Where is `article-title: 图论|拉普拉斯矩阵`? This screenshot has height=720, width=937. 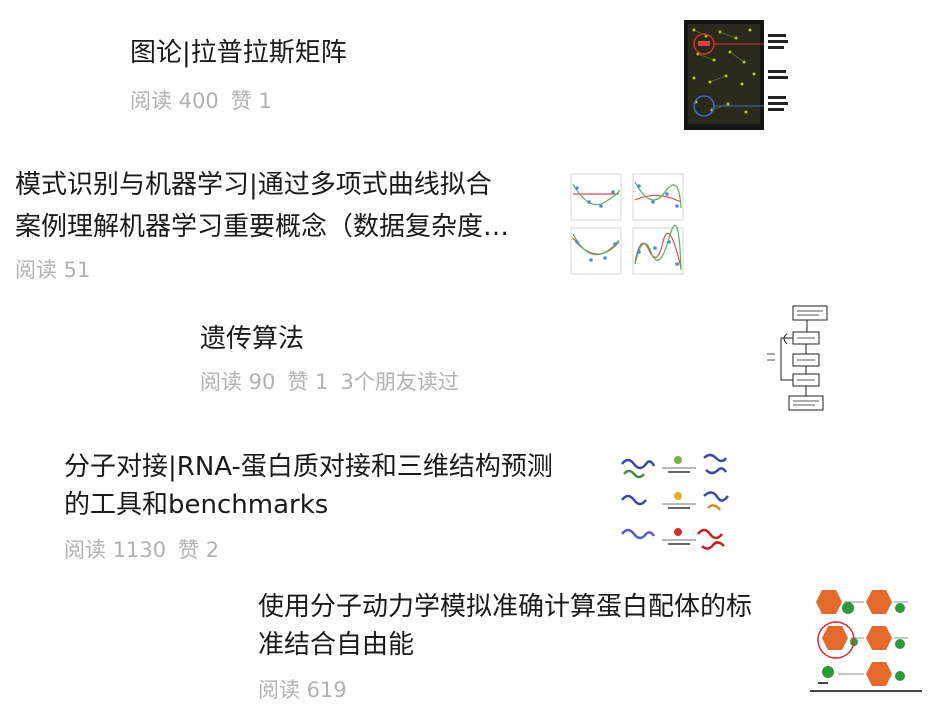 article-title: 图论|拉普拉斯矩阵 is located at coordinates (238, 53).